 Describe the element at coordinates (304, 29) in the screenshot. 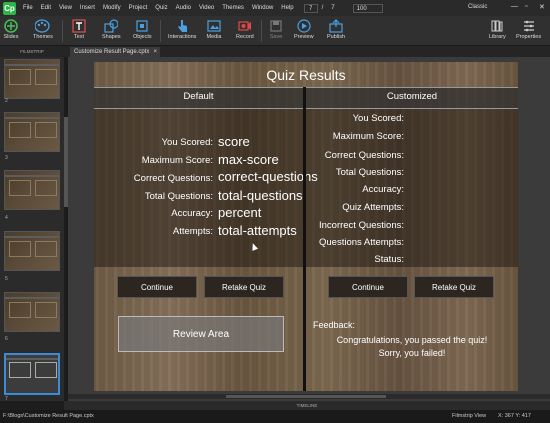

I see `preview-button: Preview` at that location.